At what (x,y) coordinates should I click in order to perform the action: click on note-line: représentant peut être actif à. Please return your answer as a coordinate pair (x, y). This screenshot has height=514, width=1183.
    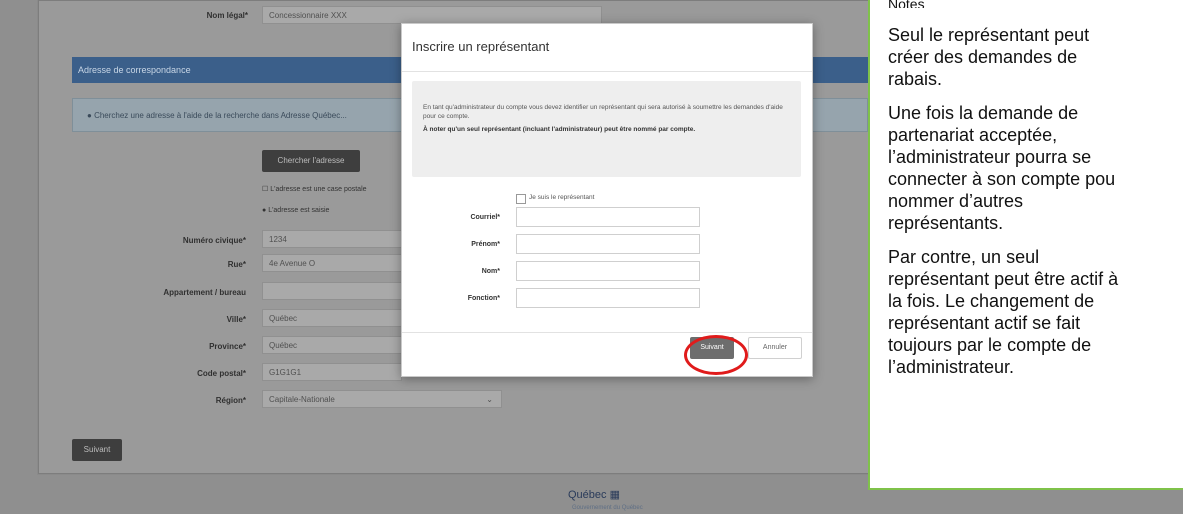
    Looking at the image, I should click on (1003, 279).